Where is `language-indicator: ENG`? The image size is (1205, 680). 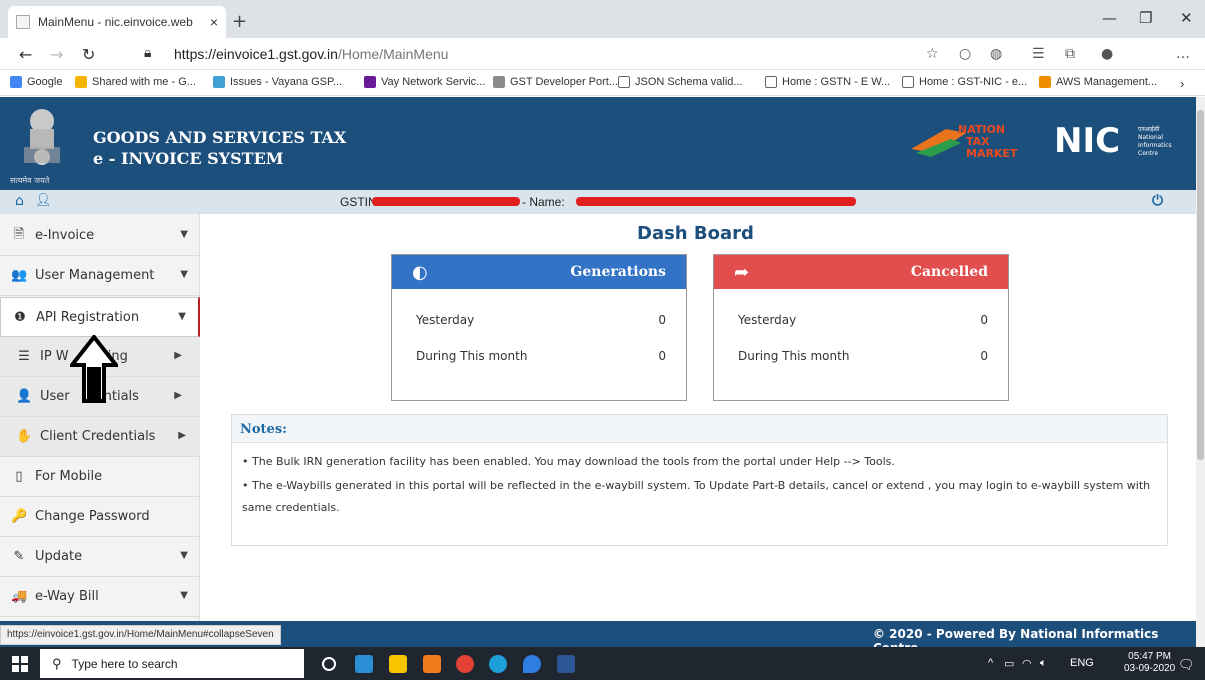
language-indicator: ENG is located at coordinates (1082, 663).